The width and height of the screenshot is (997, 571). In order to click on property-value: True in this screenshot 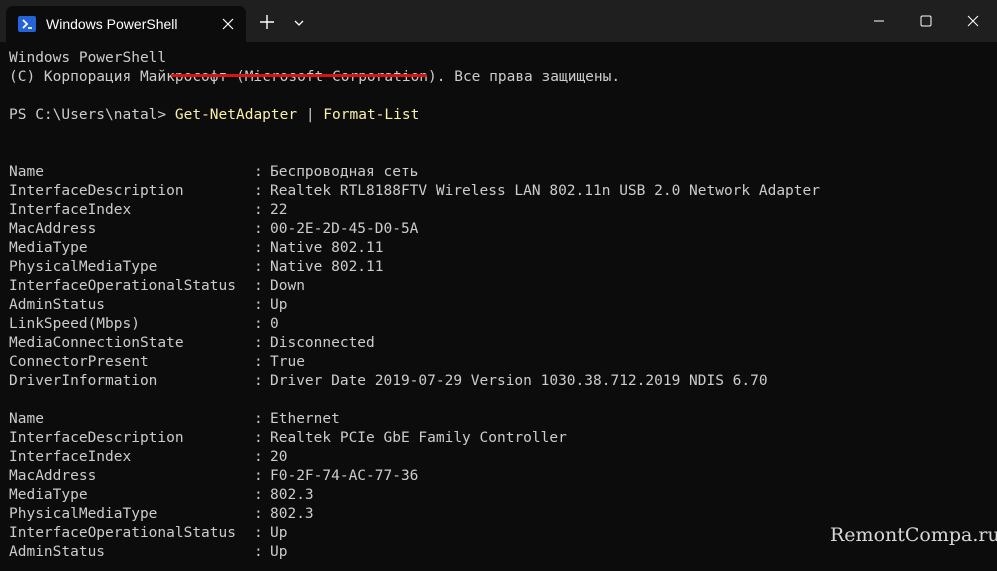, I will do `click(287, 362)`.